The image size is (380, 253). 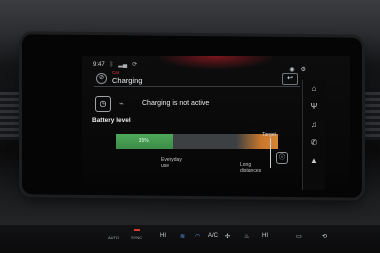 I want to click on charge-timer-button: ◷, so click(x=103, y=104).